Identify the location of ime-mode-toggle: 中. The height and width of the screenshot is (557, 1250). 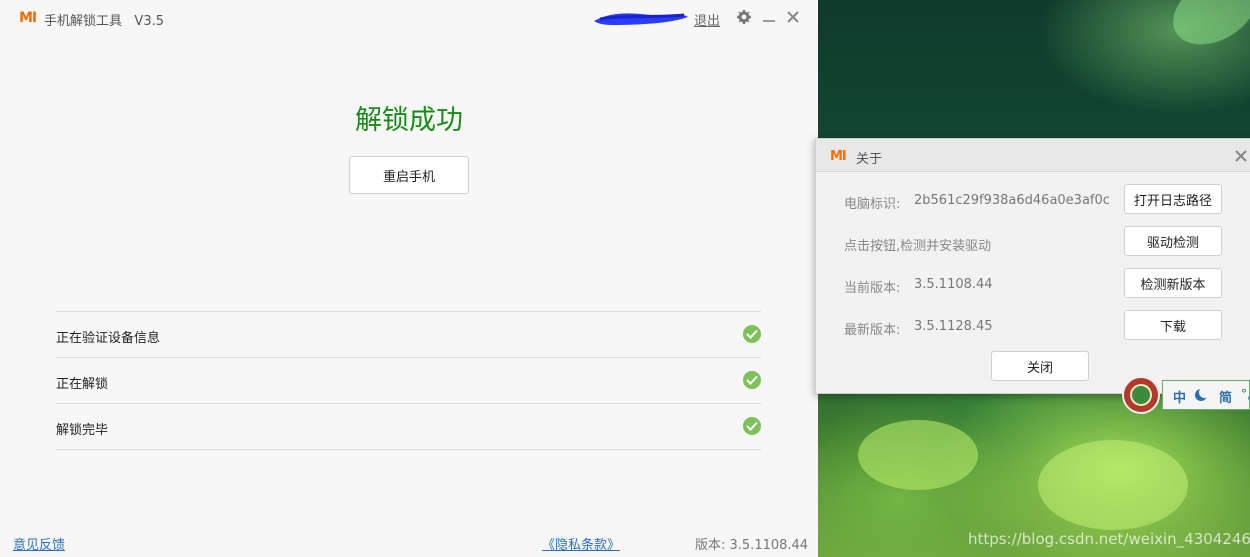
(1179, 396).